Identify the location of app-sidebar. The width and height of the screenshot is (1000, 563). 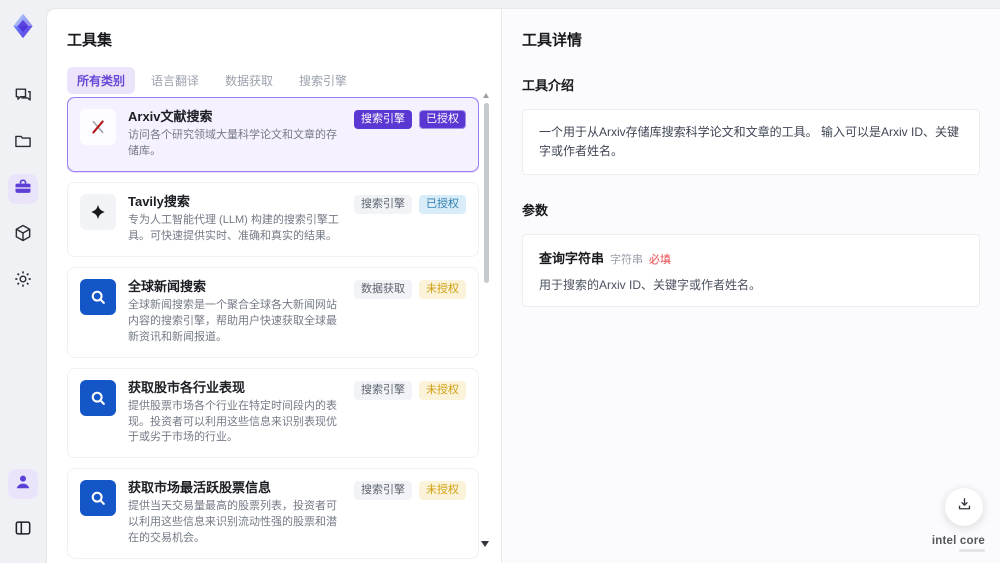
(23, 281).